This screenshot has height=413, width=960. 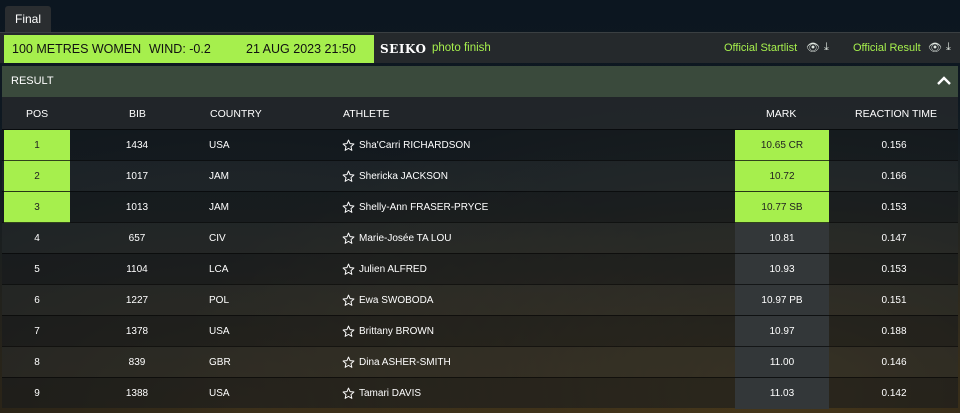 What do you see at coordinates (239, 299) in the screenshot?
I see `pol-flag-icon` at bounding box center [239, 299].